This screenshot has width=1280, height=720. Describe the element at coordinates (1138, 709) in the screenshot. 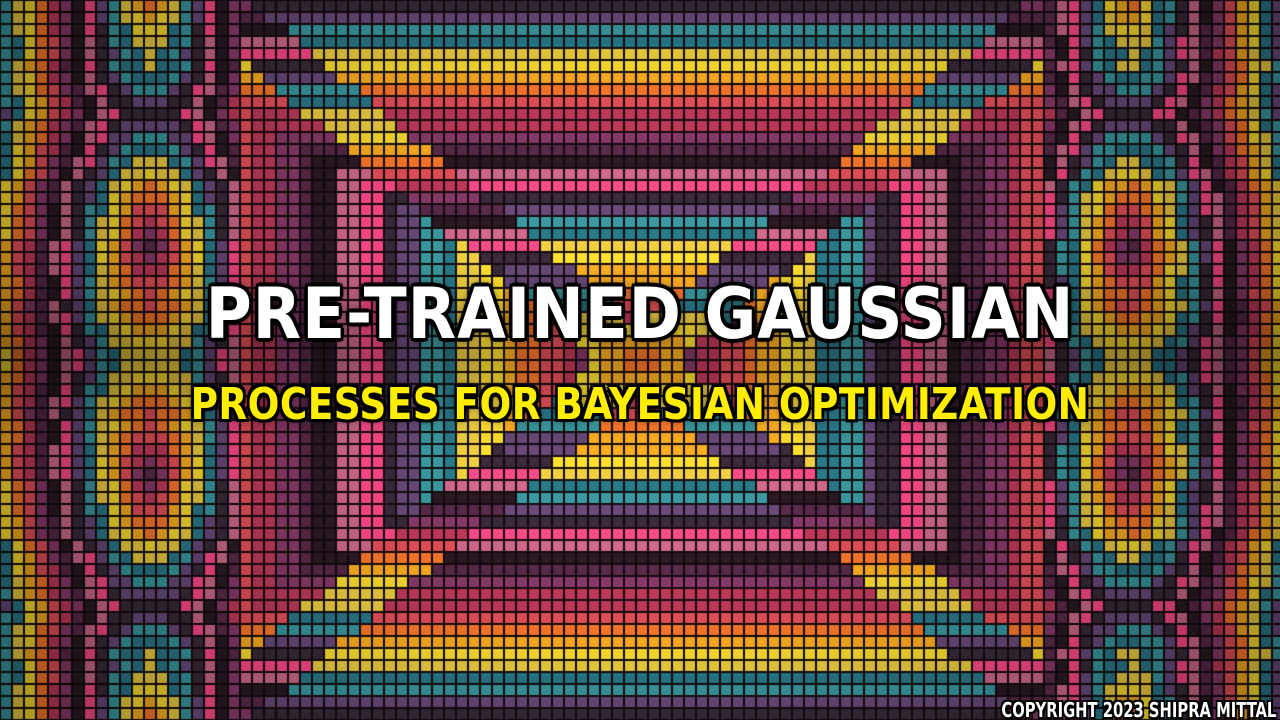

I see `copyright-notice: COPYRIGHT 2023 SHIPRA MITTAL` at that location.